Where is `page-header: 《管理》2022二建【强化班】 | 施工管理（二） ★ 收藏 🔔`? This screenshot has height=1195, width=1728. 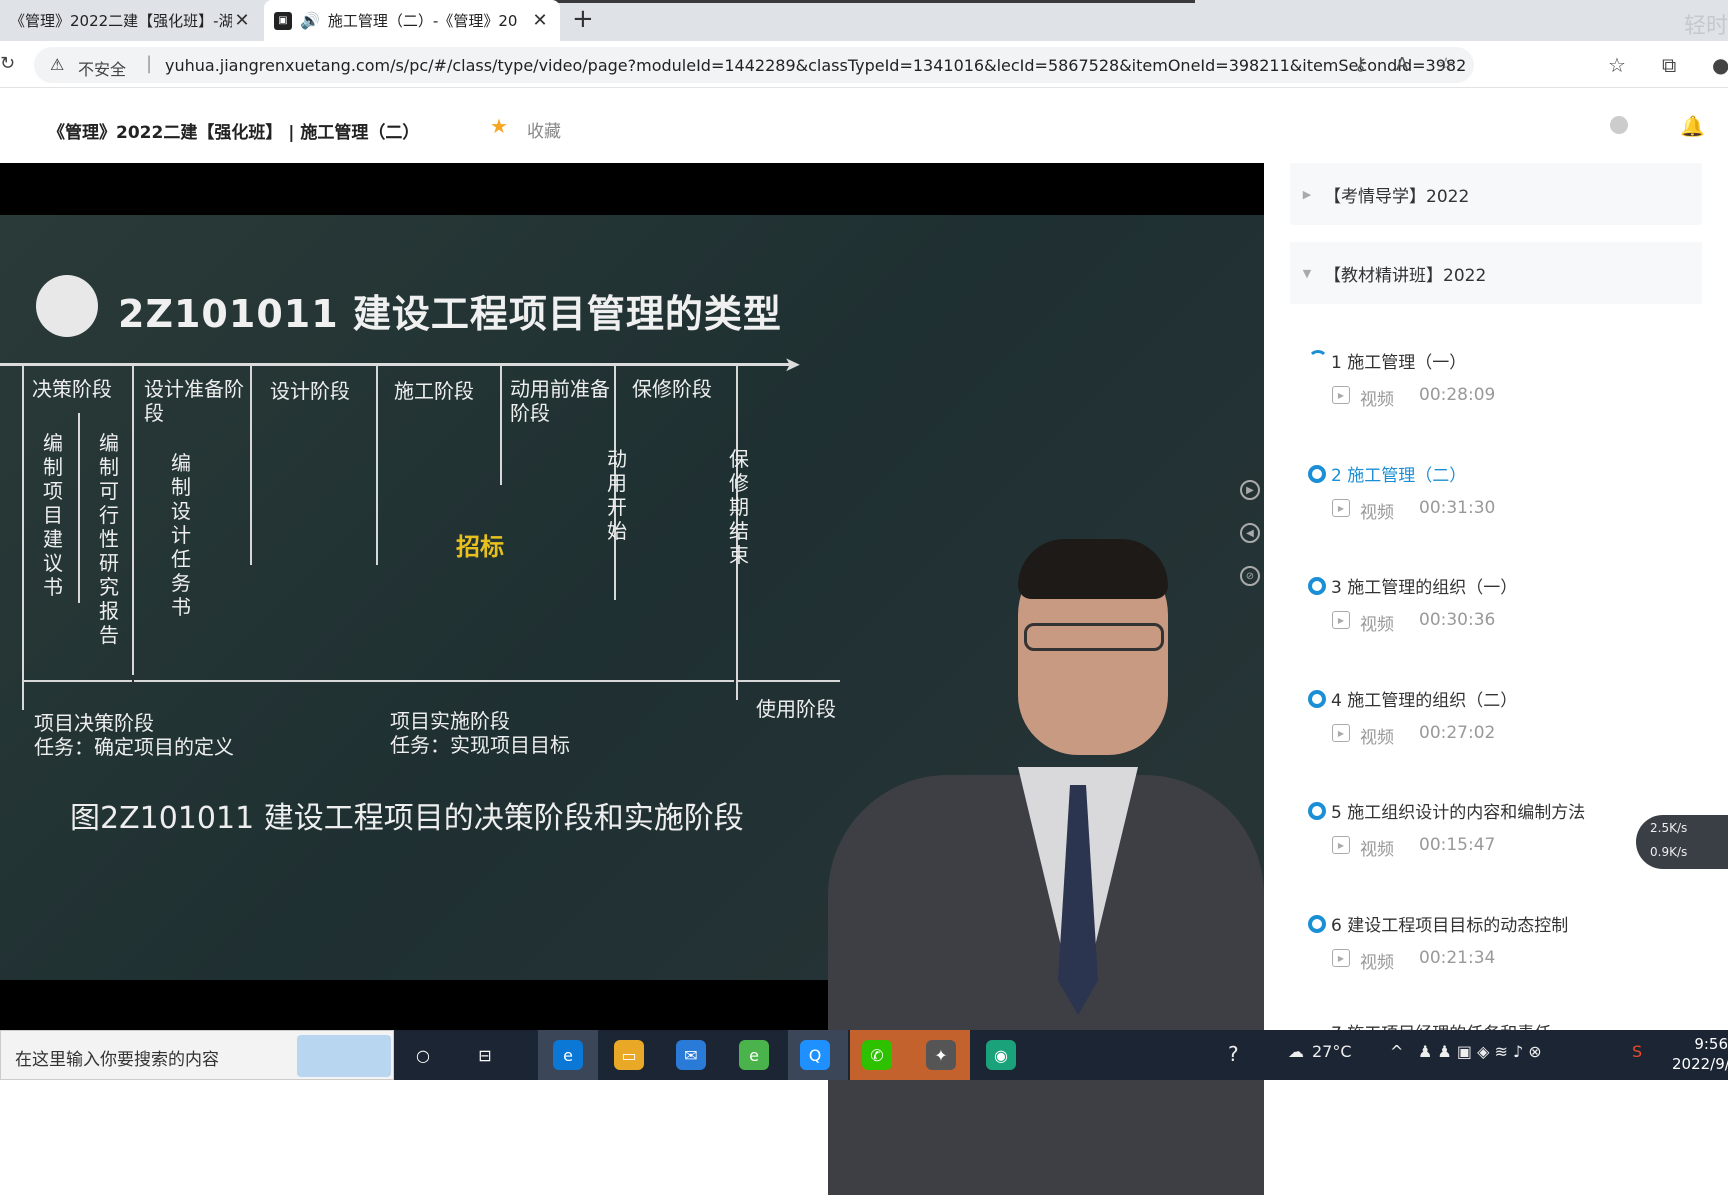
page-header: 《管理》2022二建【强化班】 | 施工管理（二） ★ 收藏 🔔 is located at coordinates (864, 125).